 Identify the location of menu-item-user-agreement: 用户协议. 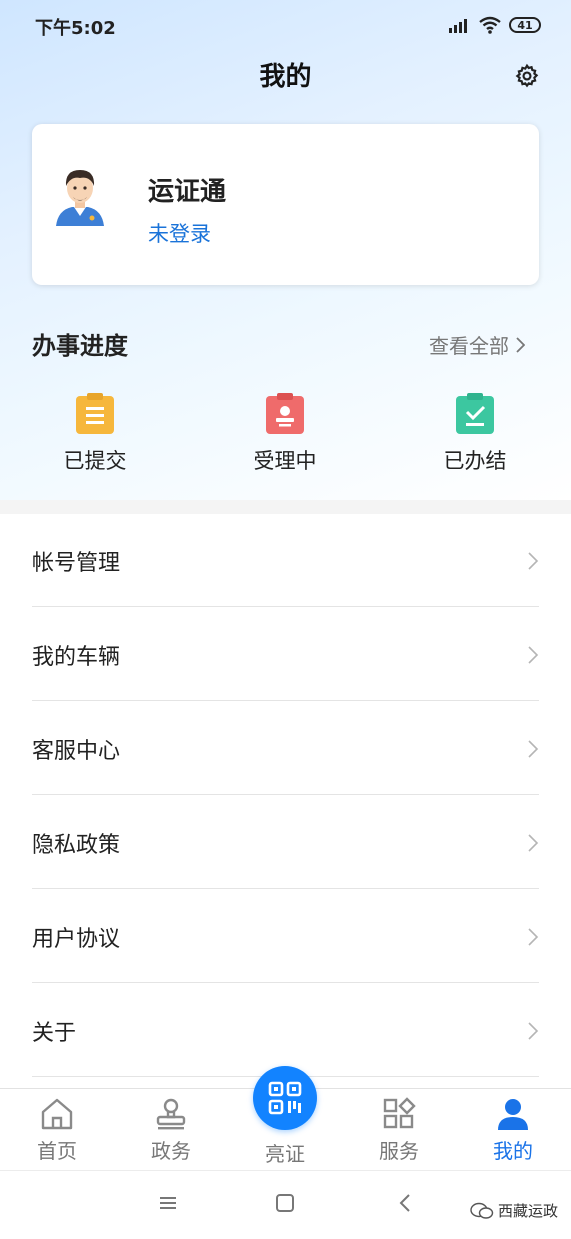
(285, 936).